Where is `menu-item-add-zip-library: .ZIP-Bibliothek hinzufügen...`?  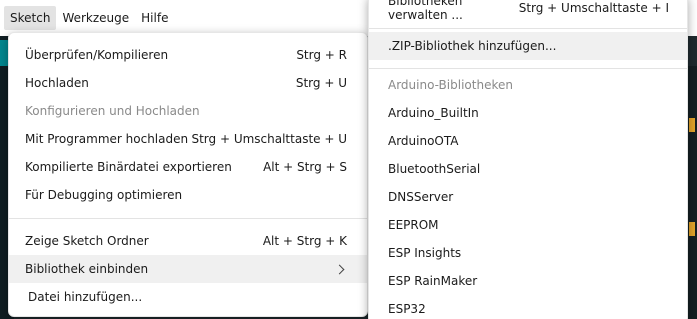
menu-item-add-zip-library: .ZIP-Bibliothek hinzufügen... is located at coordinates (528, 46).